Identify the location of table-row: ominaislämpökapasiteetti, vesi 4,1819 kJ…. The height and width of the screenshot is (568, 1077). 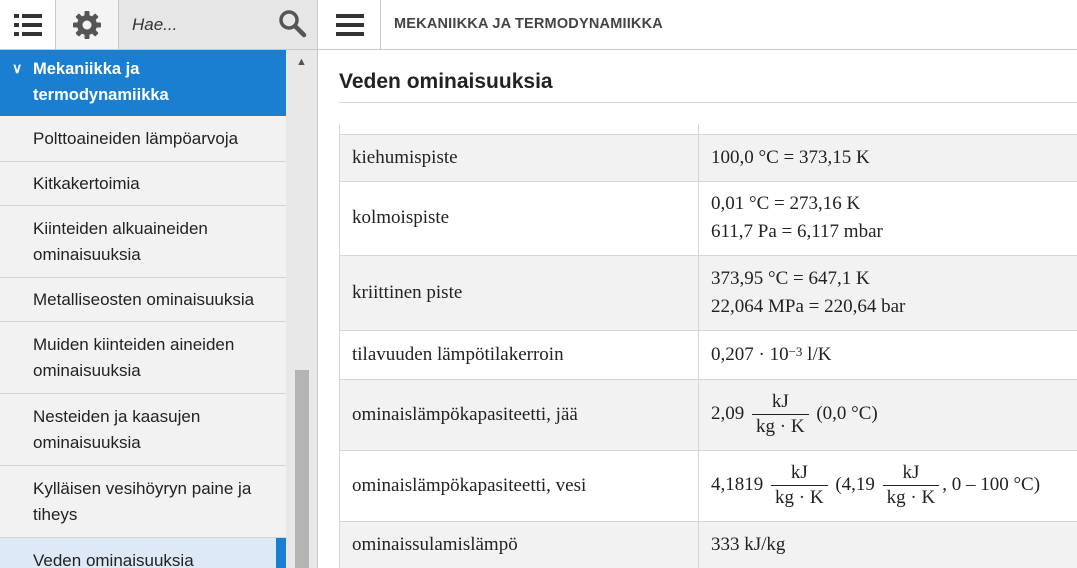
(708, 485).